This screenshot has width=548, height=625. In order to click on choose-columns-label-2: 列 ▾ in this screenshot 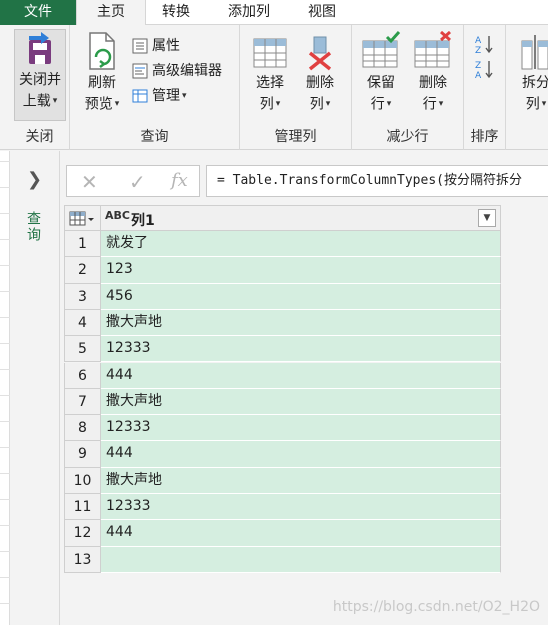, I will do `click(270, 104)`.